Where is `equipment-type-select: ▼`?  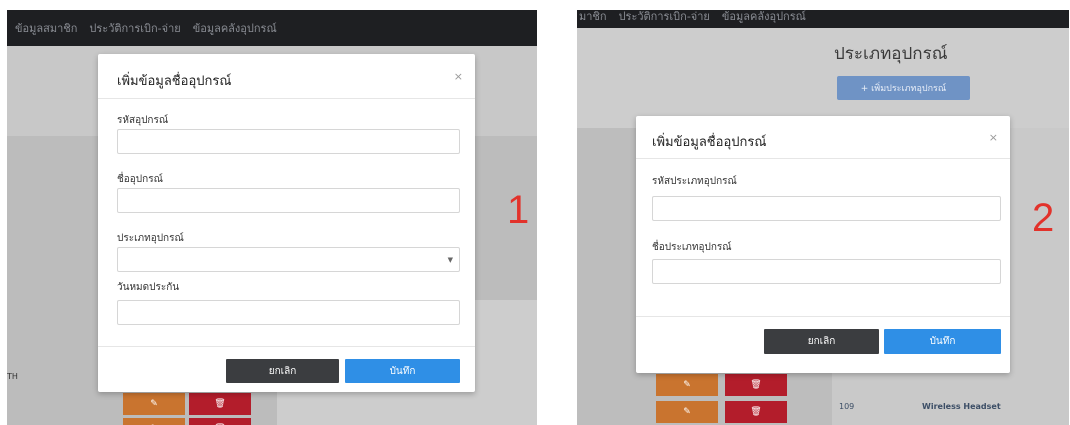 equipment-type-select: ▼ is located at coordinates (288, 259).